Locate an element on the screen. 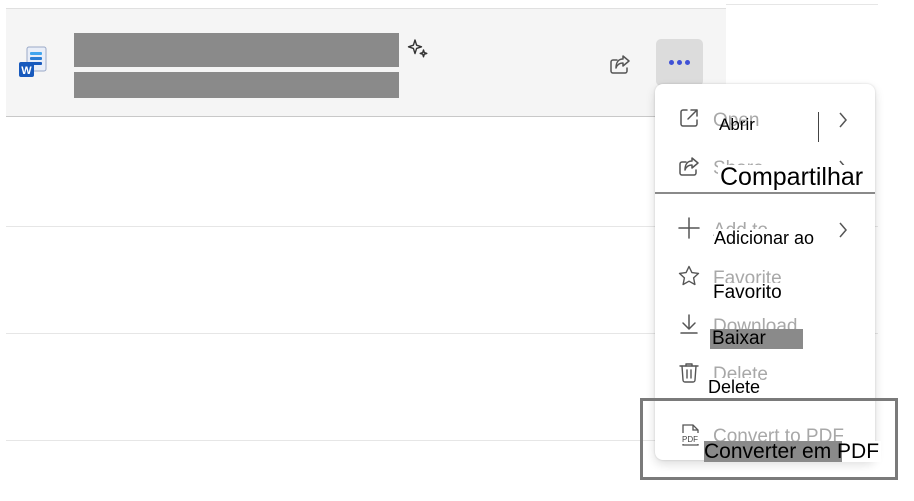 The height and width of the screenshot is (501, 914). download-icon is located at coordinates (689, 324).